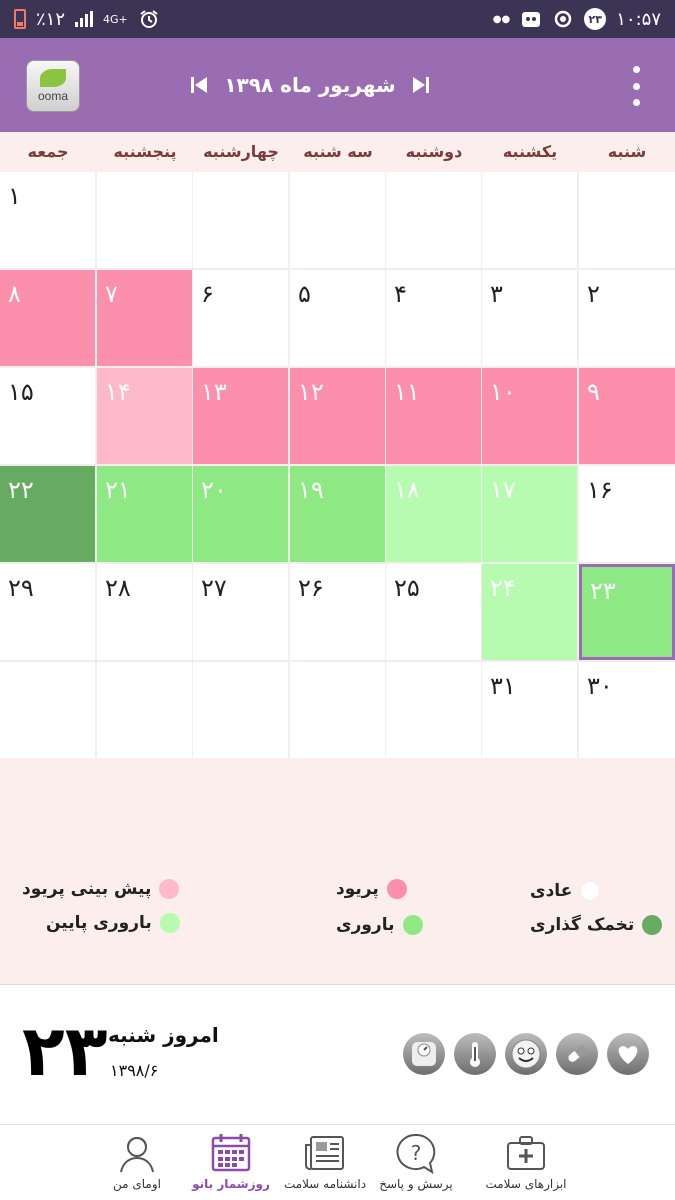 The width and height of the screenshot is (675, 1200). What do you see at coordinates (169, 889) in the screenshot?
I see `legend-predicted-period-dot` at bounding box center [169, 889].